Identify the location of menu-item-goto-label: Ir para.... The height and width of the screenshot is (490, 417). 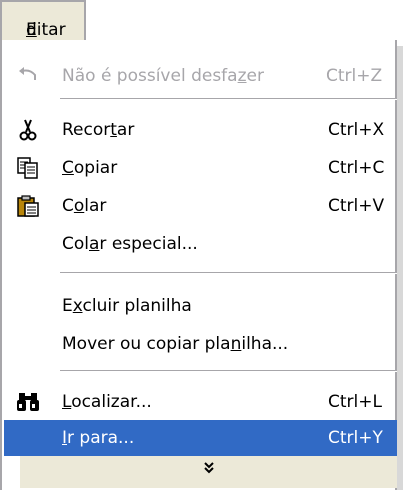
(98, 438).